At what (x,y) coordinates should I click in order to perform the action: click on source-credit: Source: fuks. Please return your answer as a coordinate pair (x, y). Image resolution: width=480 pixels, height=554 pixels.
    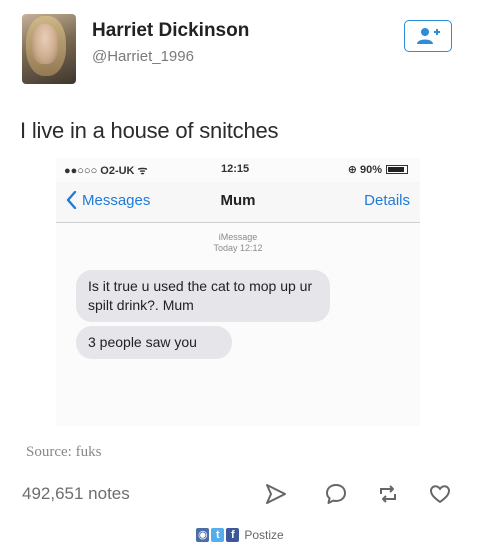
    Looking at the image, I should click on (63, 452).